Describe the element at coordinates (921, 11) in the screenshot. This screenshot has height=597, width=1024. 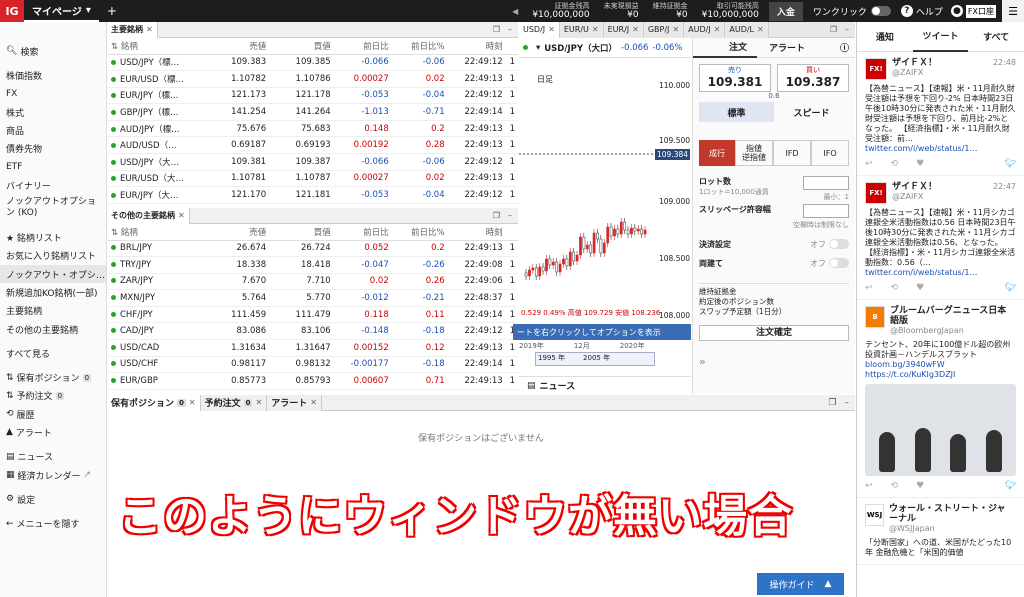
I see `help-button: ? ヘルプ` at that location.